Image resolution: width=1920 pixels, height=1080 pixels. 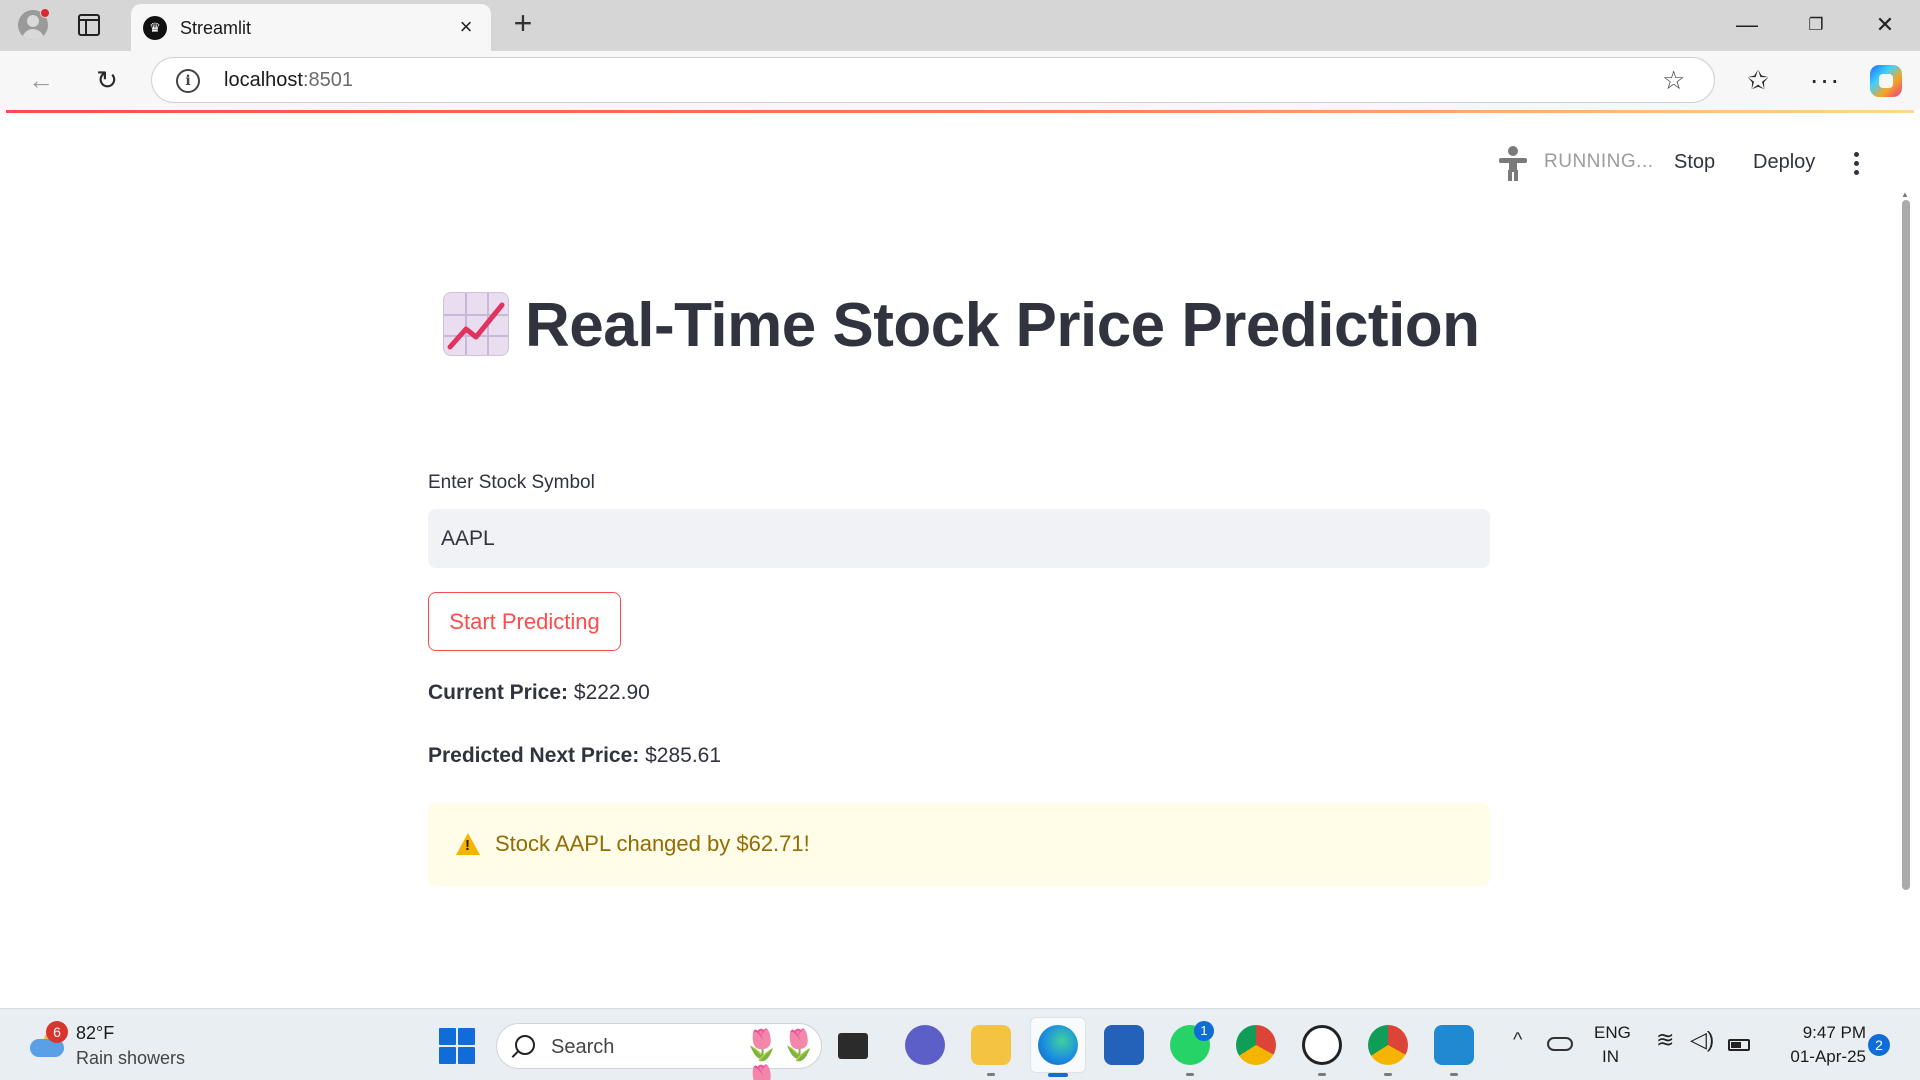 I want to click on clock-time: 9:47 PM, so click(x=1828, y=1033).